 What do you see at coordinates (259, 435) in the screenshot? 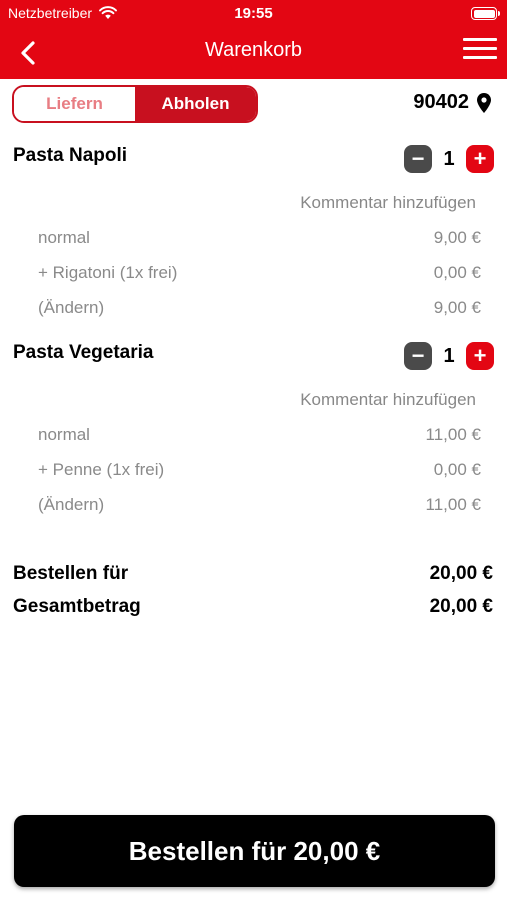
I see `cart-item-line: normal 11,00 €` at bounding box center [259, 435].